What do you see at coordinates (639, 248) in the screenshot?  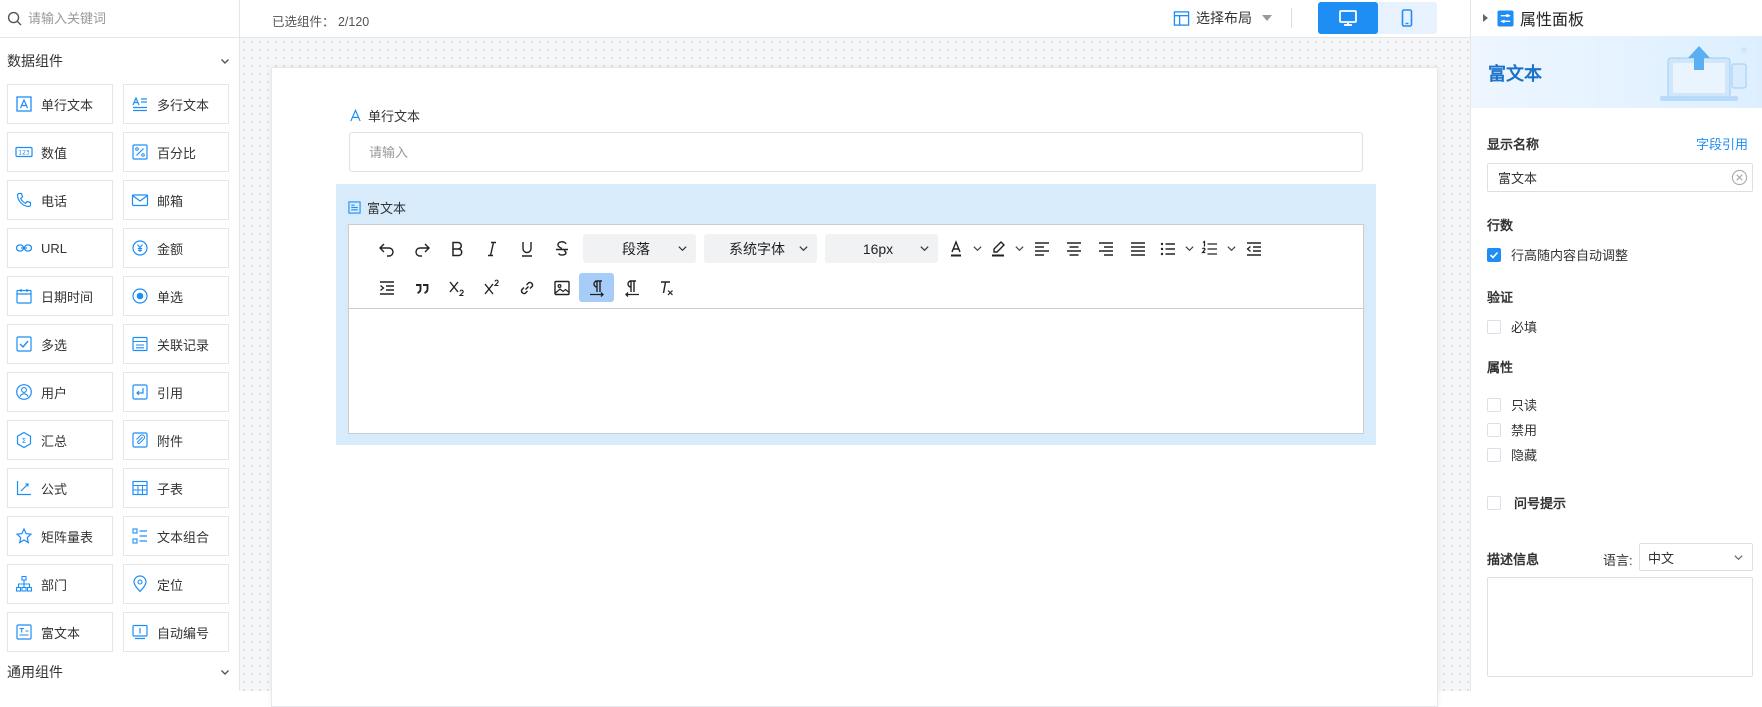 I see `paragraph-select: 段落` at bounding box center [639, 248].